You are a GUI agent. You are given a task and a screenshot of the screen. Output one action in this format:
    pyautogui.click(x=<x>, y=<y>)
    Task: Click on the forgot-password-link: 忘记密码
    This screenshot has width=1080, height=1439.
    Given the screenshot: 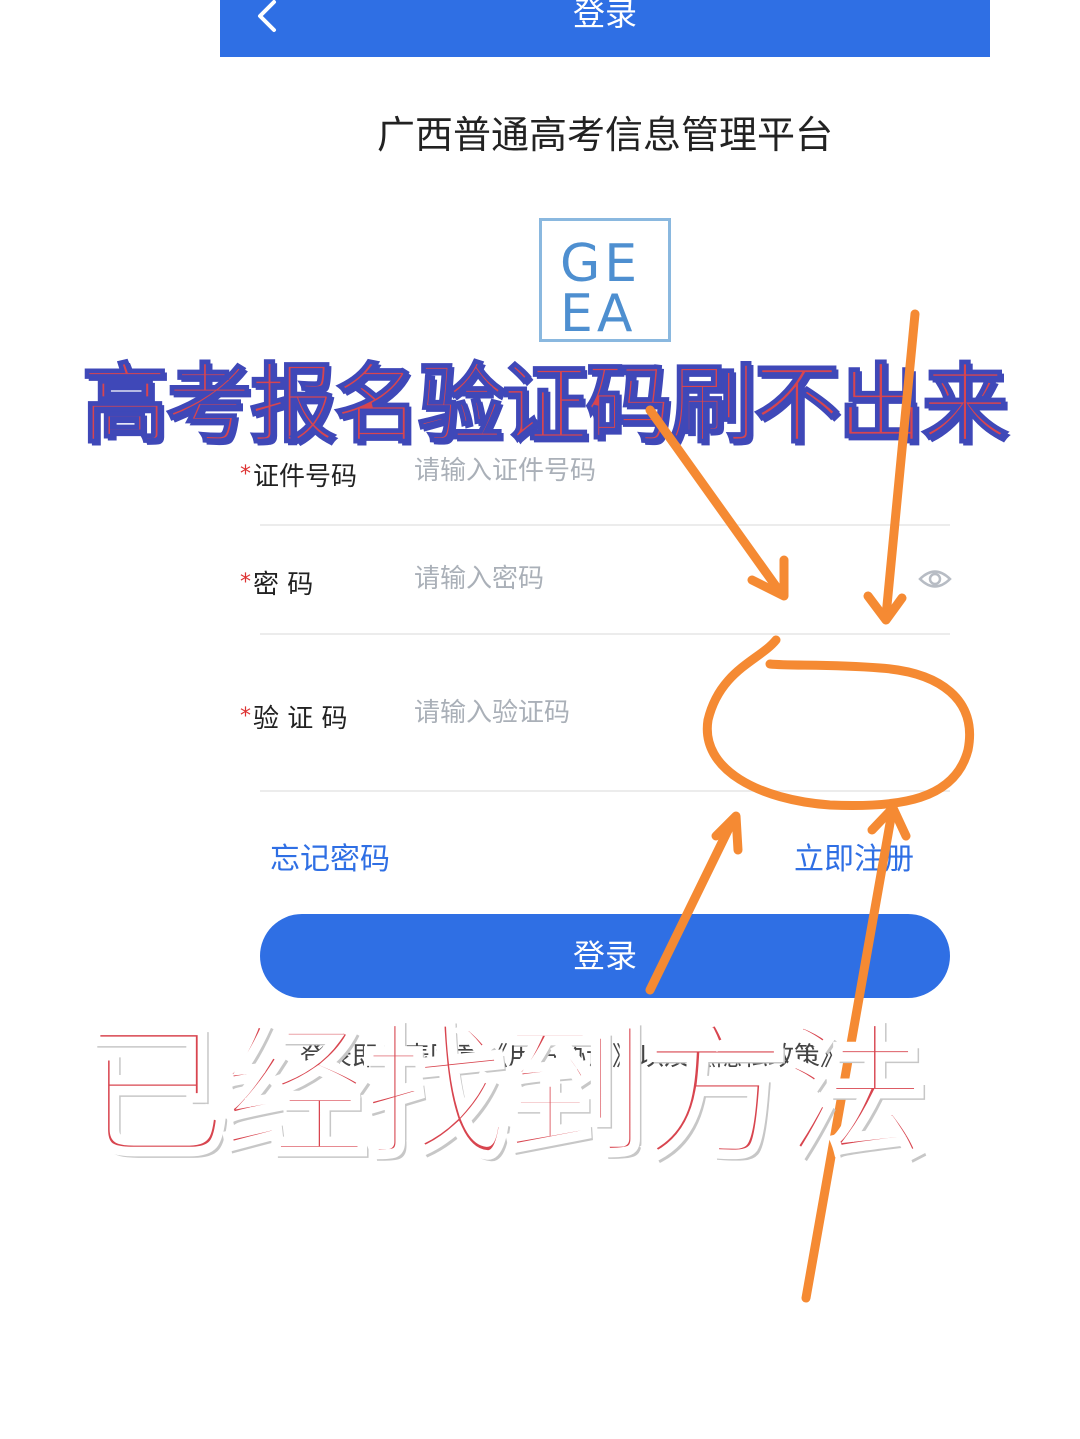 What is the action you would take?
    pyautogui.click(x=330, y=856)
    